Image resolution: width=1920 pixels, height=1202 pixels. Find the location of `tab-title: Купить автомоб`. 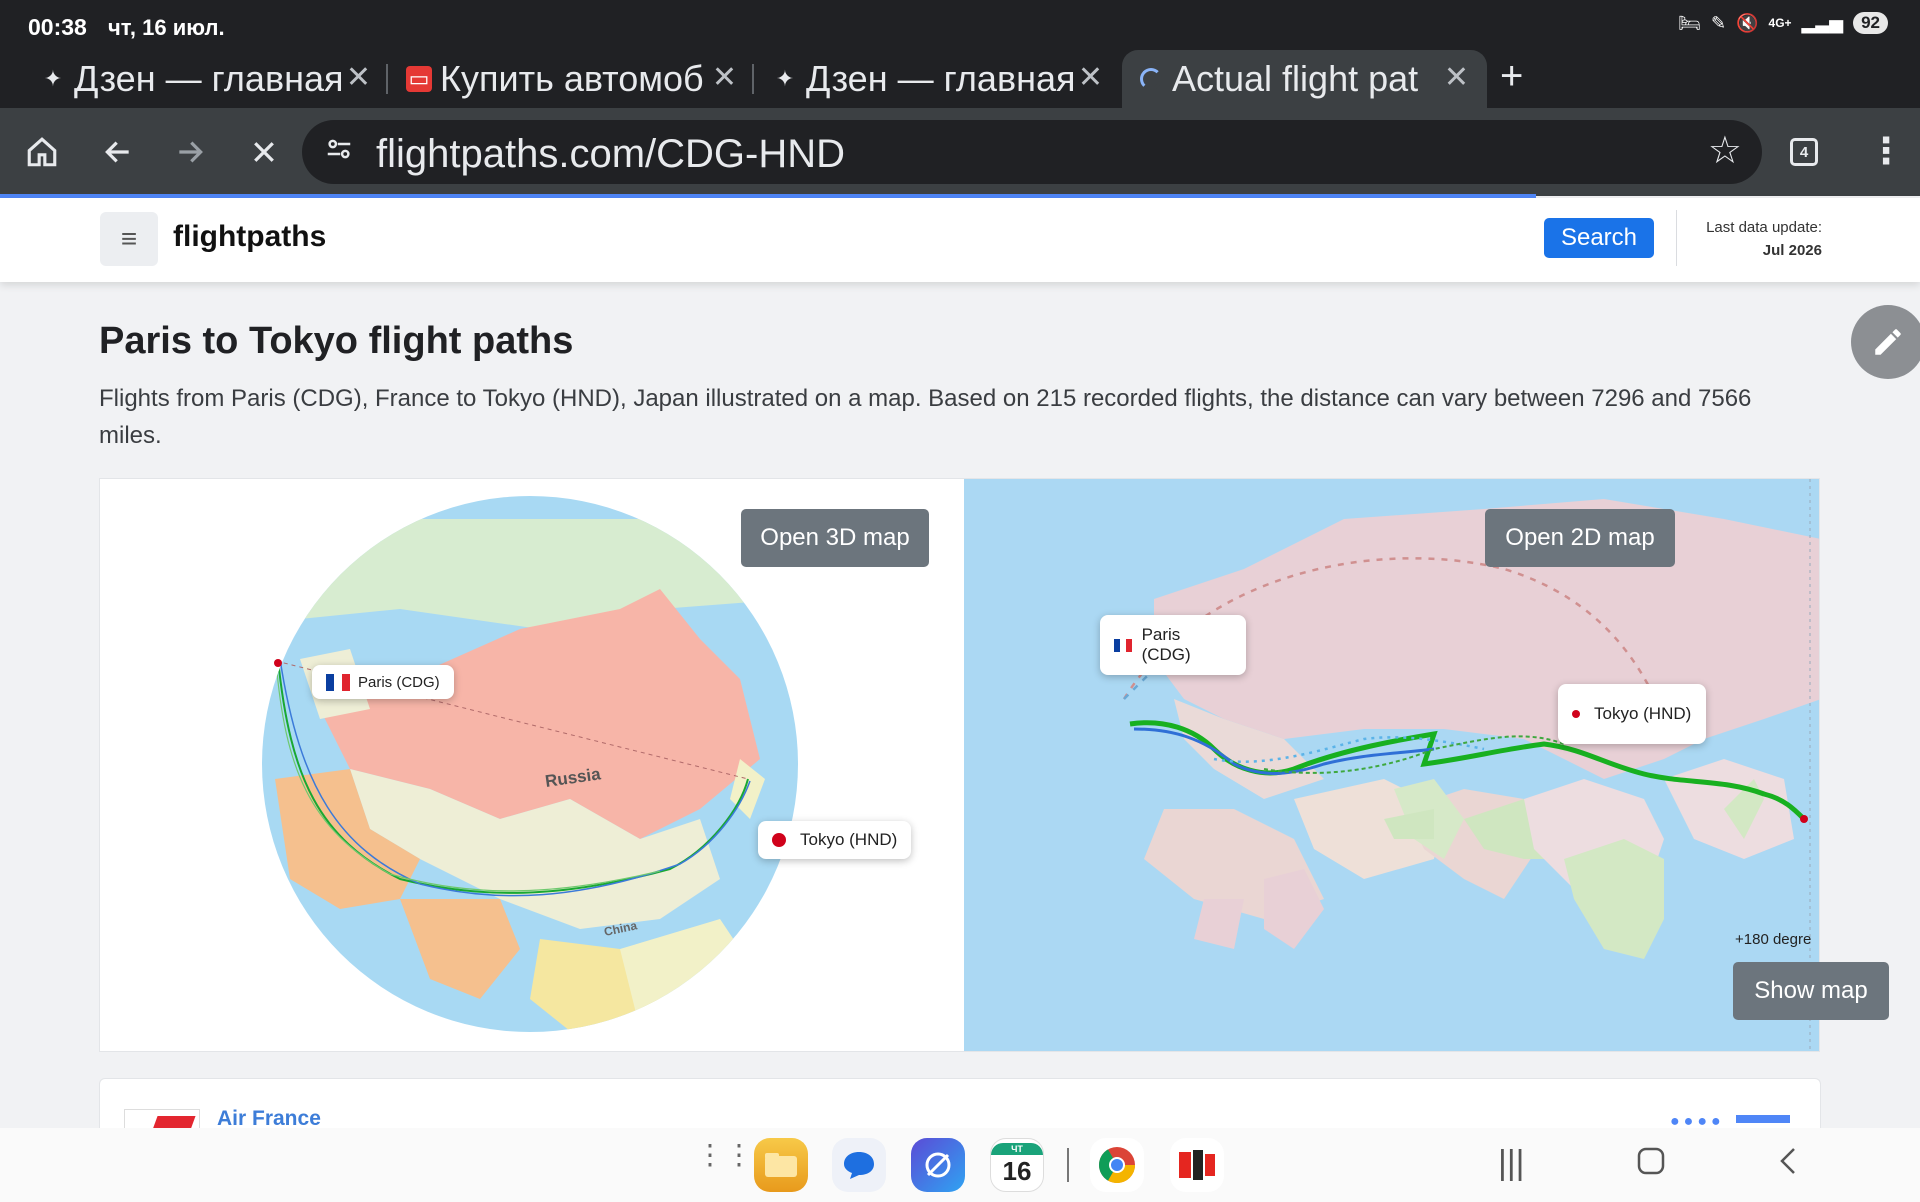

tab-title: Купить автомоб is located at coordinates (572, 78).